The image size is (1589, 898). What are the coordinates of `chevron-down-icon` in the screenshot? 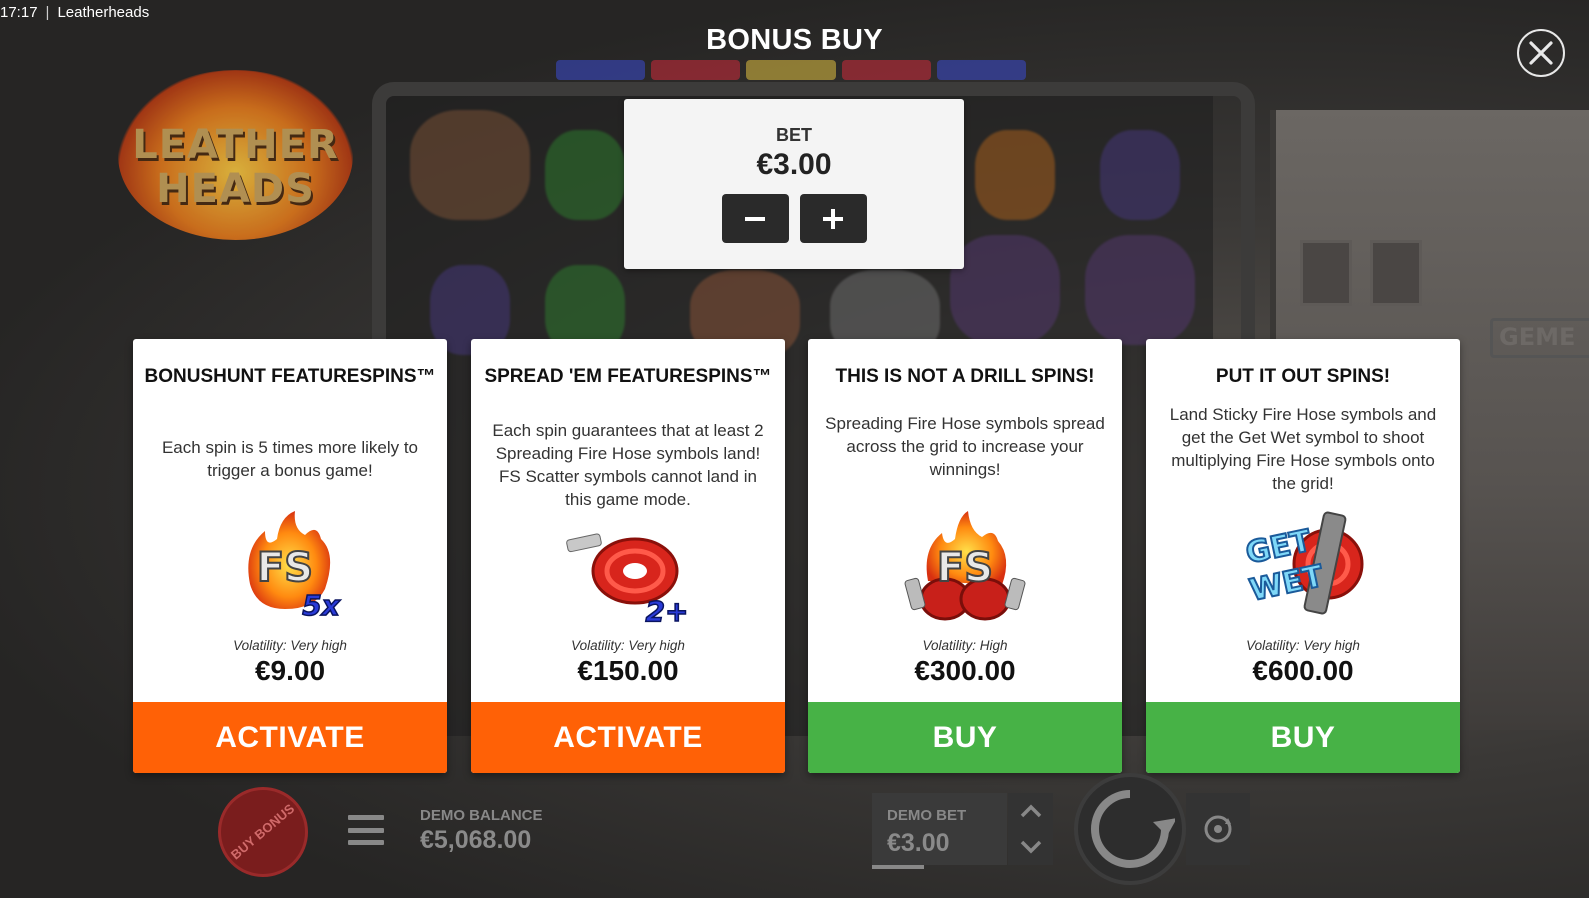 It's located at (1031, 847).